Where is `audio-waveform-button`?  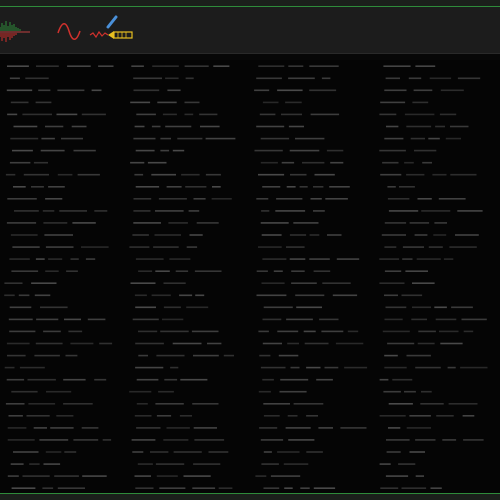
audio-waveform-button is located at coordinates (17, 31).